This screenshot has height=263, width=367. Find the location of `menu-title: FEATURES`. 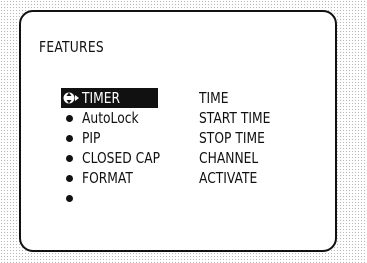

menu-title: FEATURES is located at coordinates (71, 47).